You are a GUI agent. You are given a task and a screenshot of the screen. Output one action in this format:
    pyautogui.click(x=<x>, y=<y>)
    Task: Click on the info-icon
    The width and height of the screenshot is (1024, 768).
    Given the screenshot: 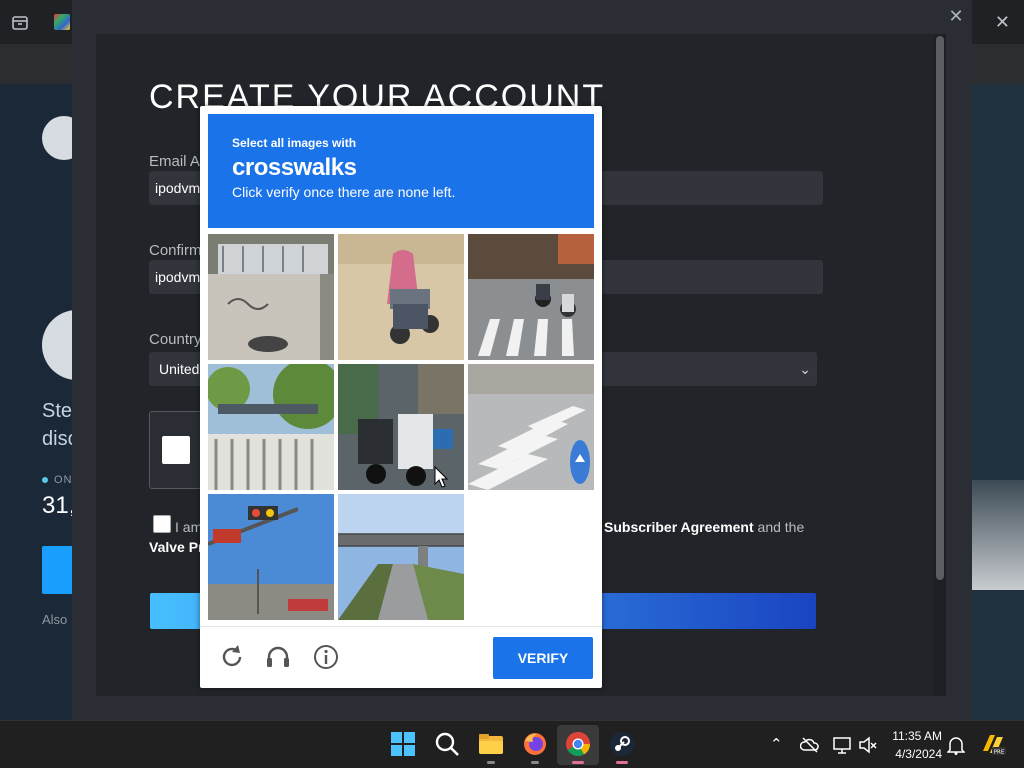 What is the action you would take?
    pyautogui.click(x=326, y=657)
    